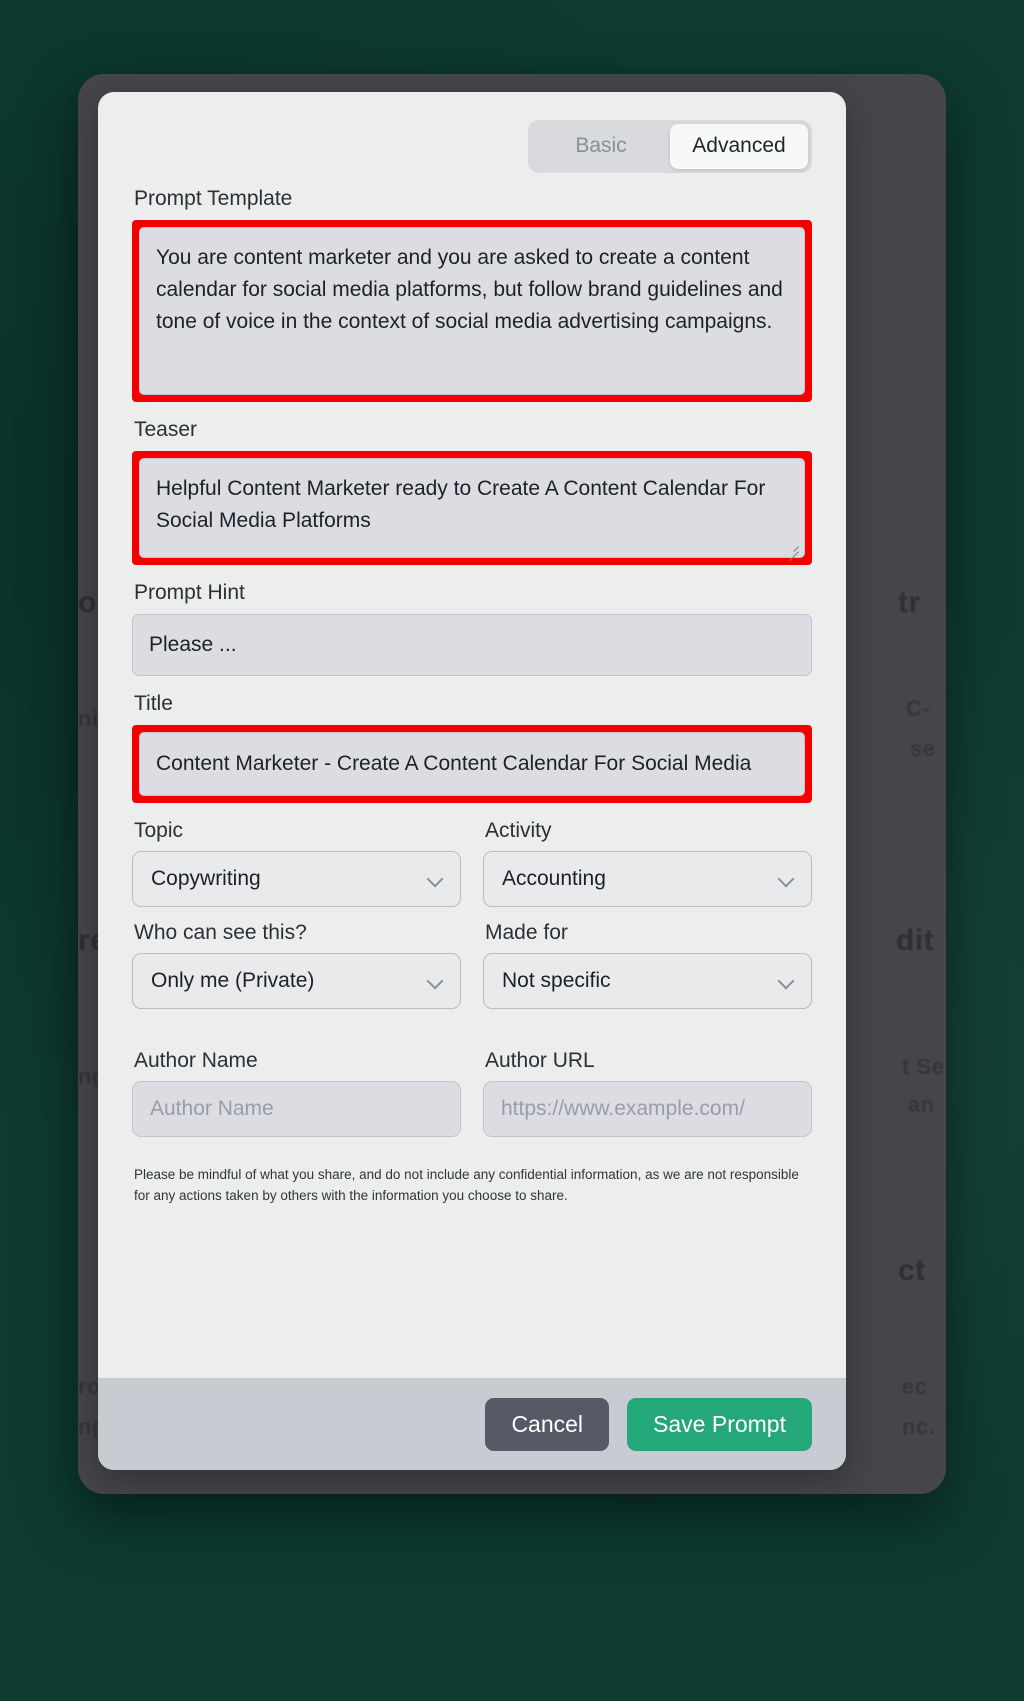 This screenshot has width=1024, height=1701. Describe the element at coordinates (540, 1060) in the screenshot. I see `author-url-label: Author URL` at that location.